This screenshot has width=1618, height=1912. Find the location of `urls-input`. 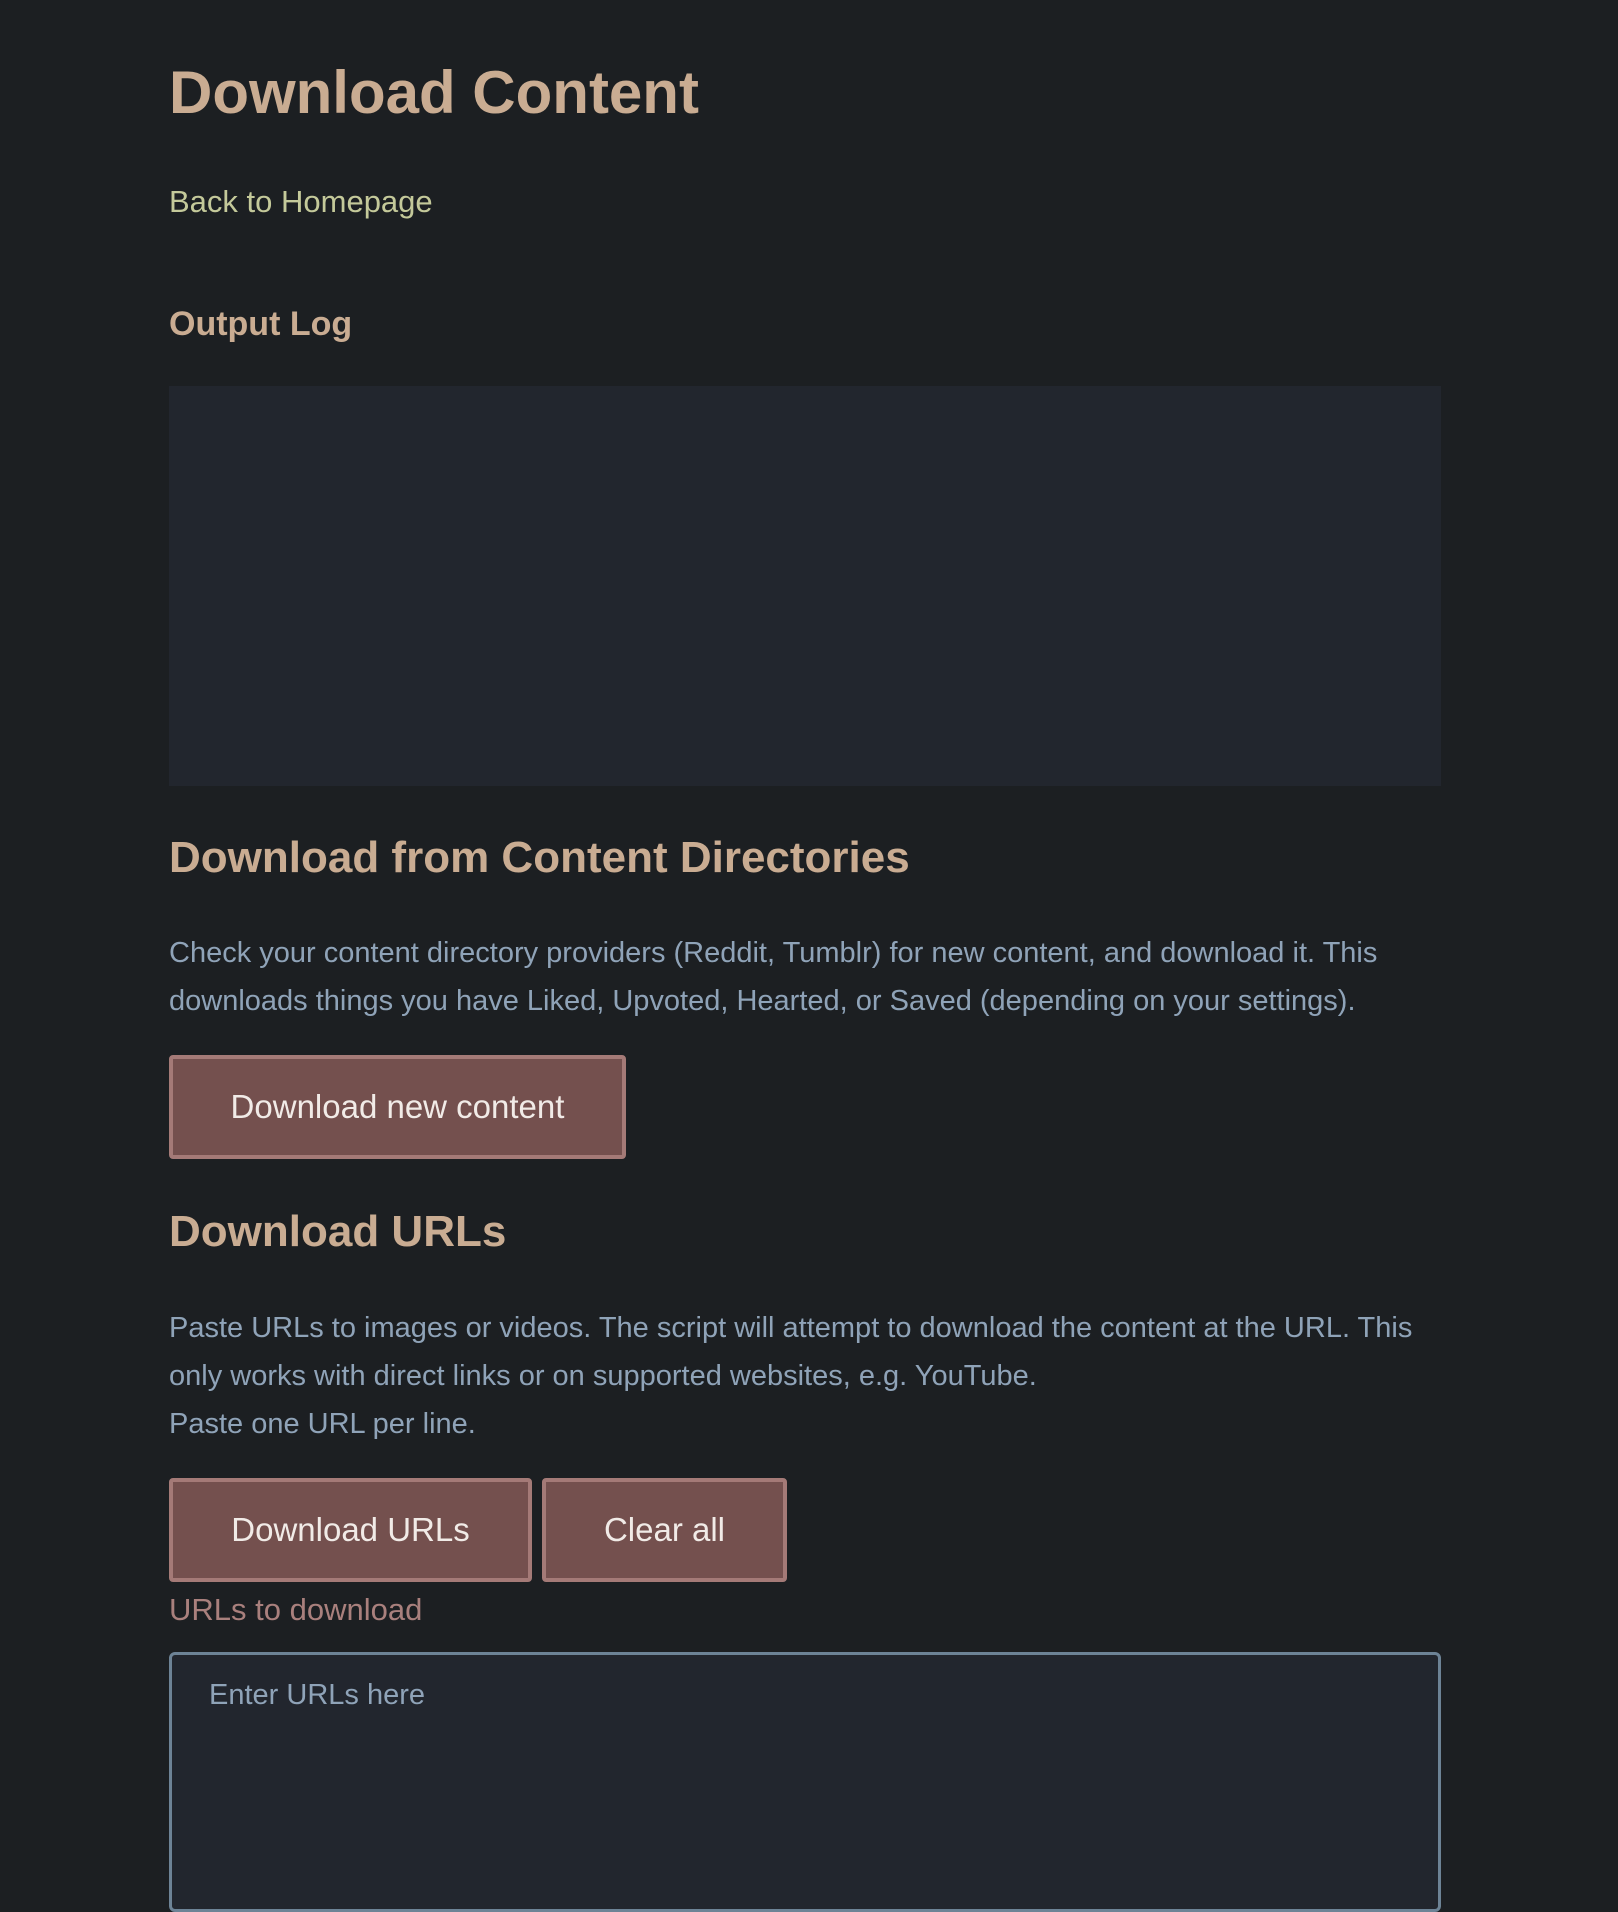

urls-input is located at coordinates (805, 1782).